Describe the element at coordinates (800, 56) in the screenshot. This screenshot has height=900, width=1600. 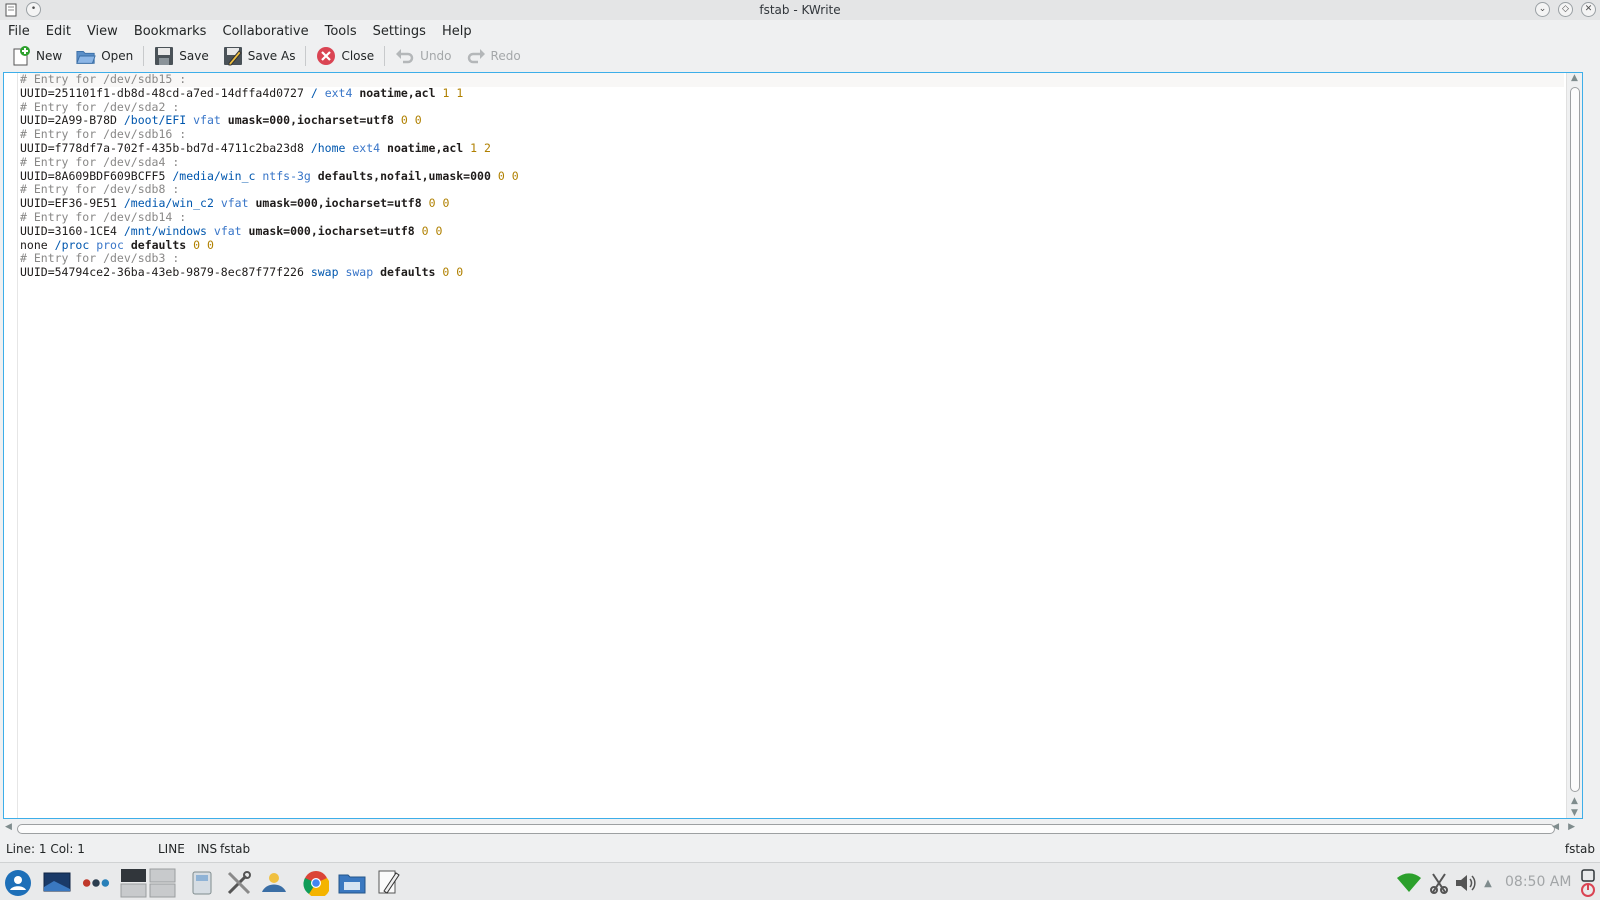
I see `main-toolbar: New Open Save Save As Close Undo Redo` at that location.